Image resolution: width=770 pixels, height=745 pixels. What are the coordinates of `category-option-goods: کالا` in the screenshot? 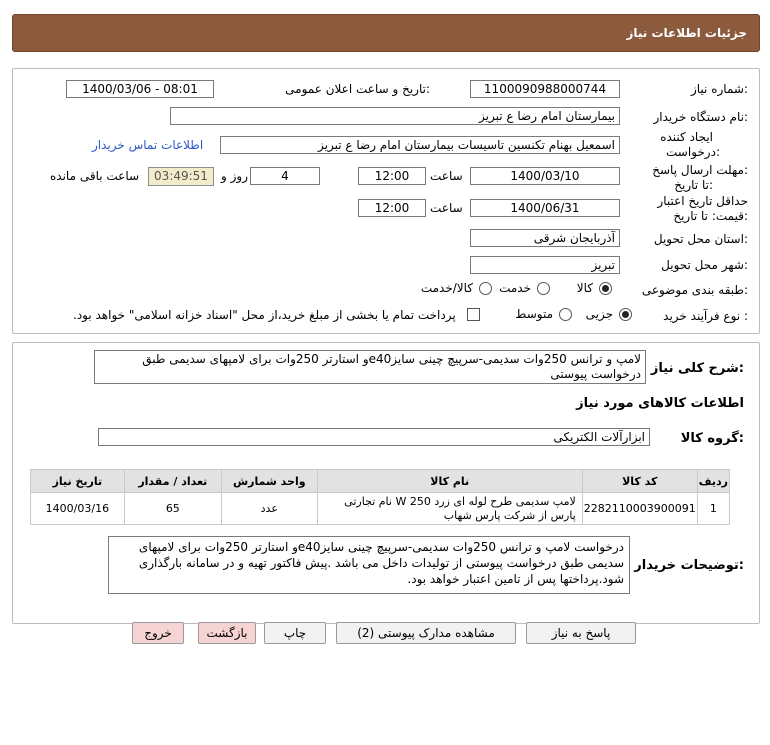 It's located at (586, 289).